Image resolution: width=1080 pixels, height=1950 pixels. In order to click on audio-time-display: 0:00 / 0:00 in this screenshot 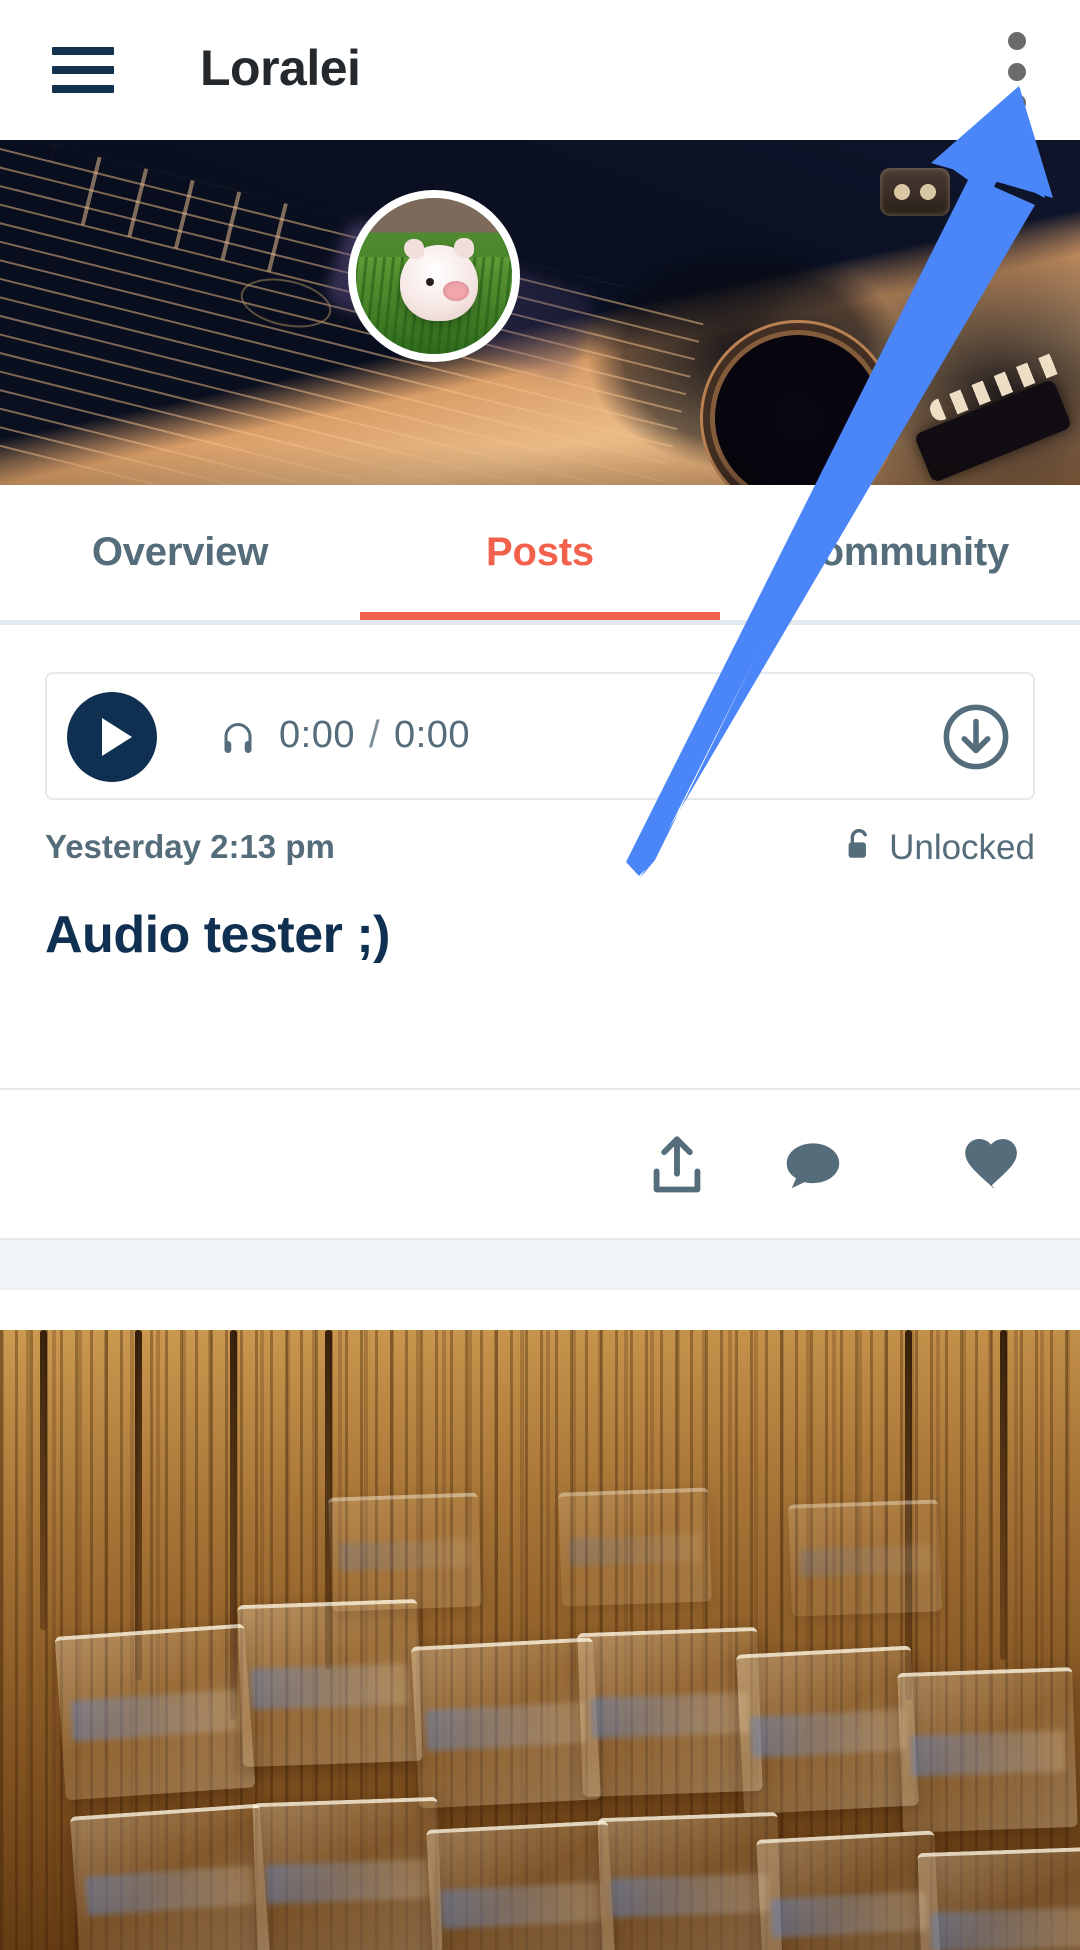, I will do `click(374, 735)`.